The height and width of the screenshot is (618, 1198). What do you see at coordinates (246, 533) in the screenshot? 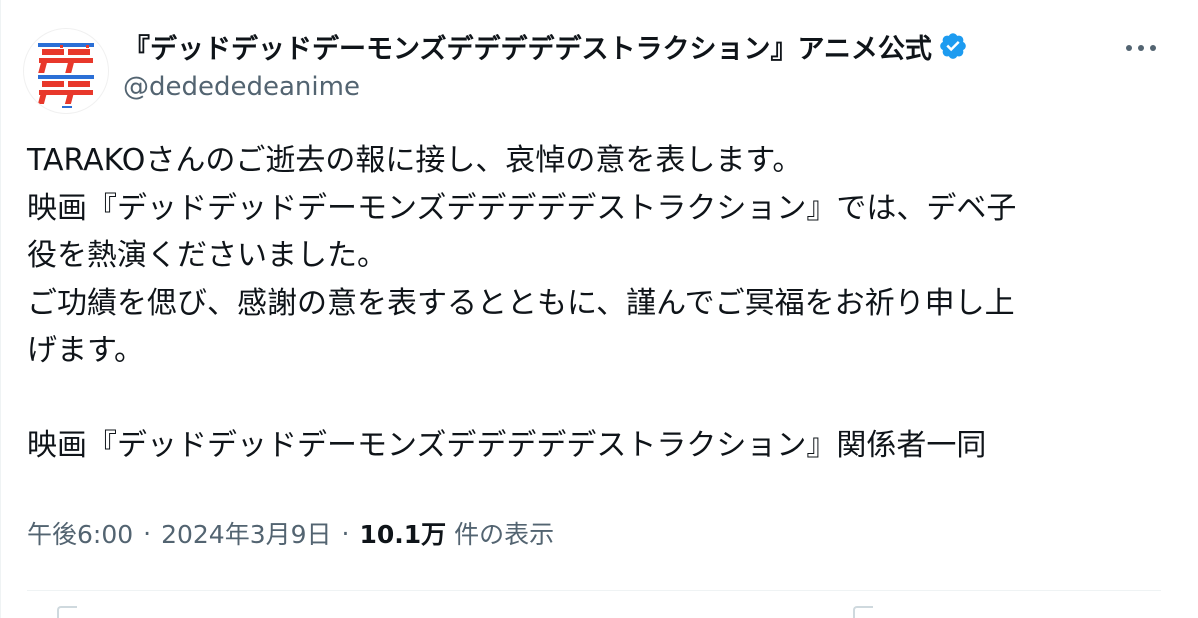
I see `tweet-date: 2024年3月9日` at bounding box center [246, 533].